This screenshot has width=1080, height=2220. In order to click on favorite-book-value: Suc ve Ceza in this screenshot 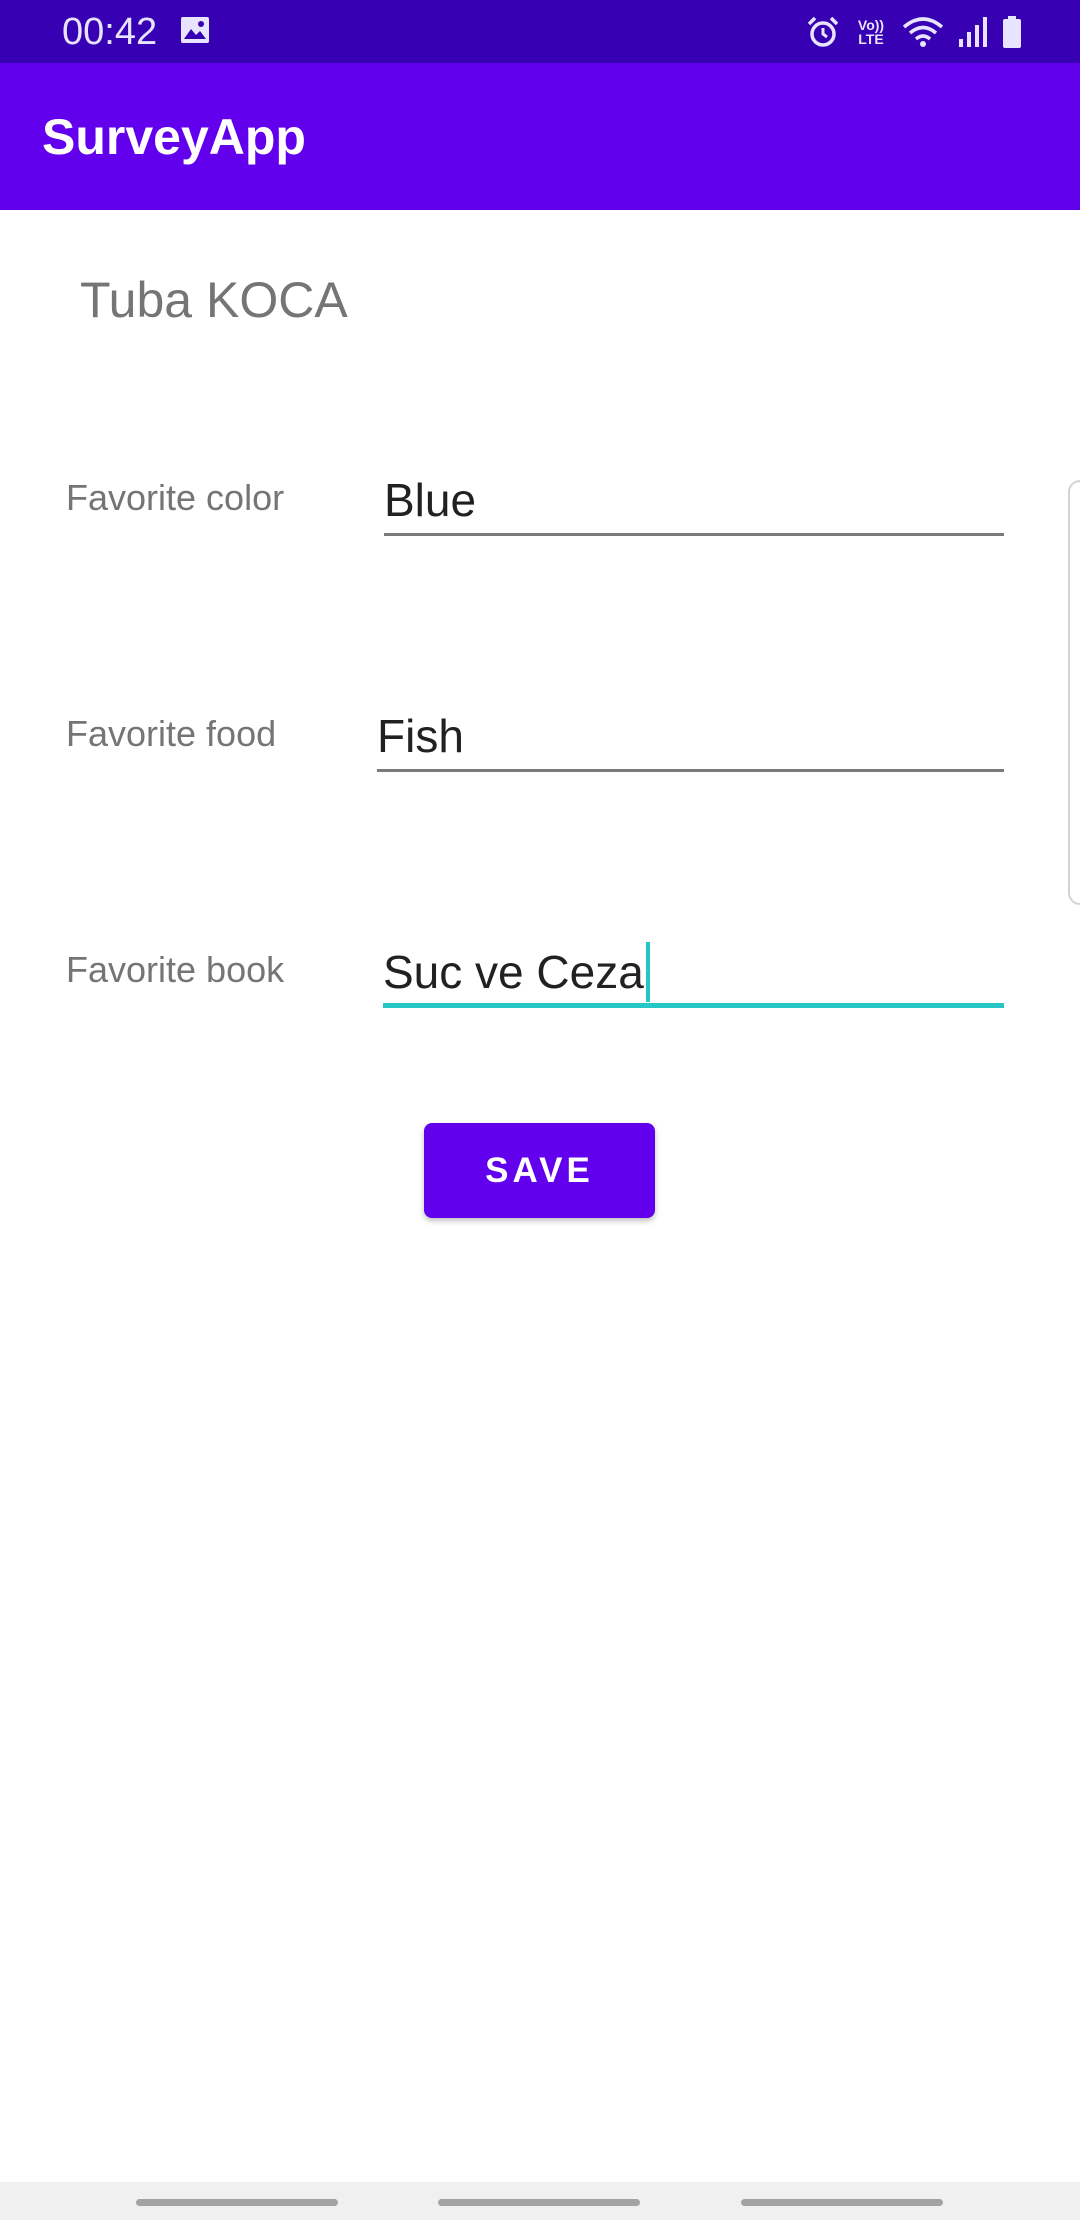, I will do `click(513, 972)`.